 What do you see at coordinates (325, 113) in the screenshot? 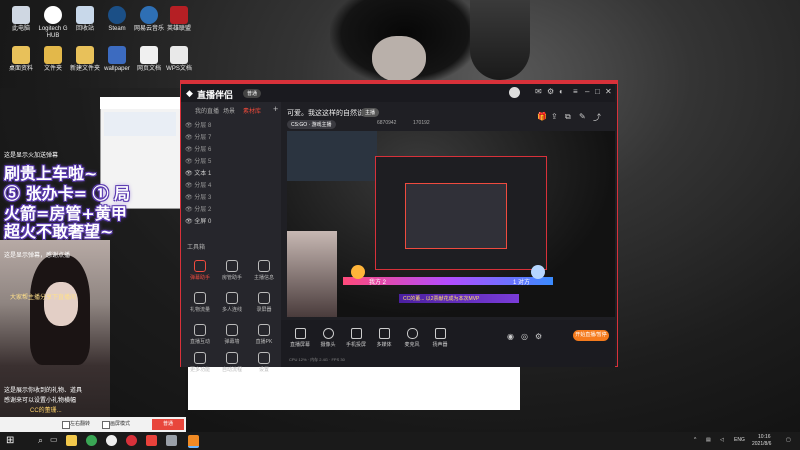
I see `stream-title: 可爱。我这这样的自然说` at bounding box center [325, 113].